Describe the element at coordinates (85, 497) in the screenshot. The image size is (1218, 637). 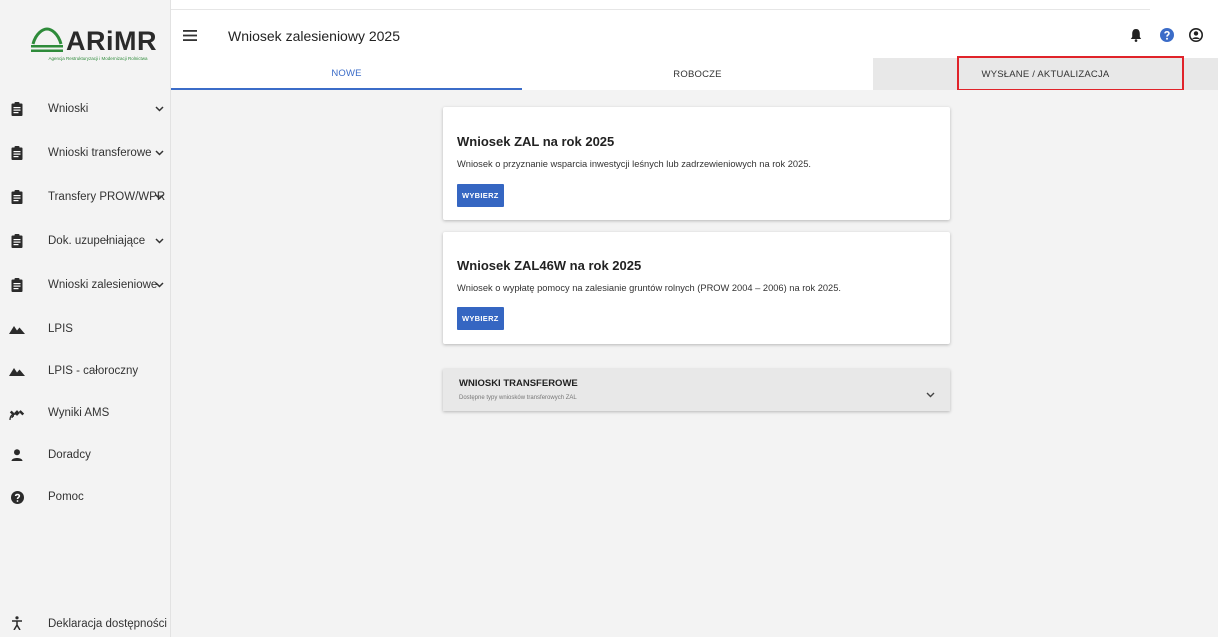
I see `sidebar-item-pomoc: Pomoc` at that location.